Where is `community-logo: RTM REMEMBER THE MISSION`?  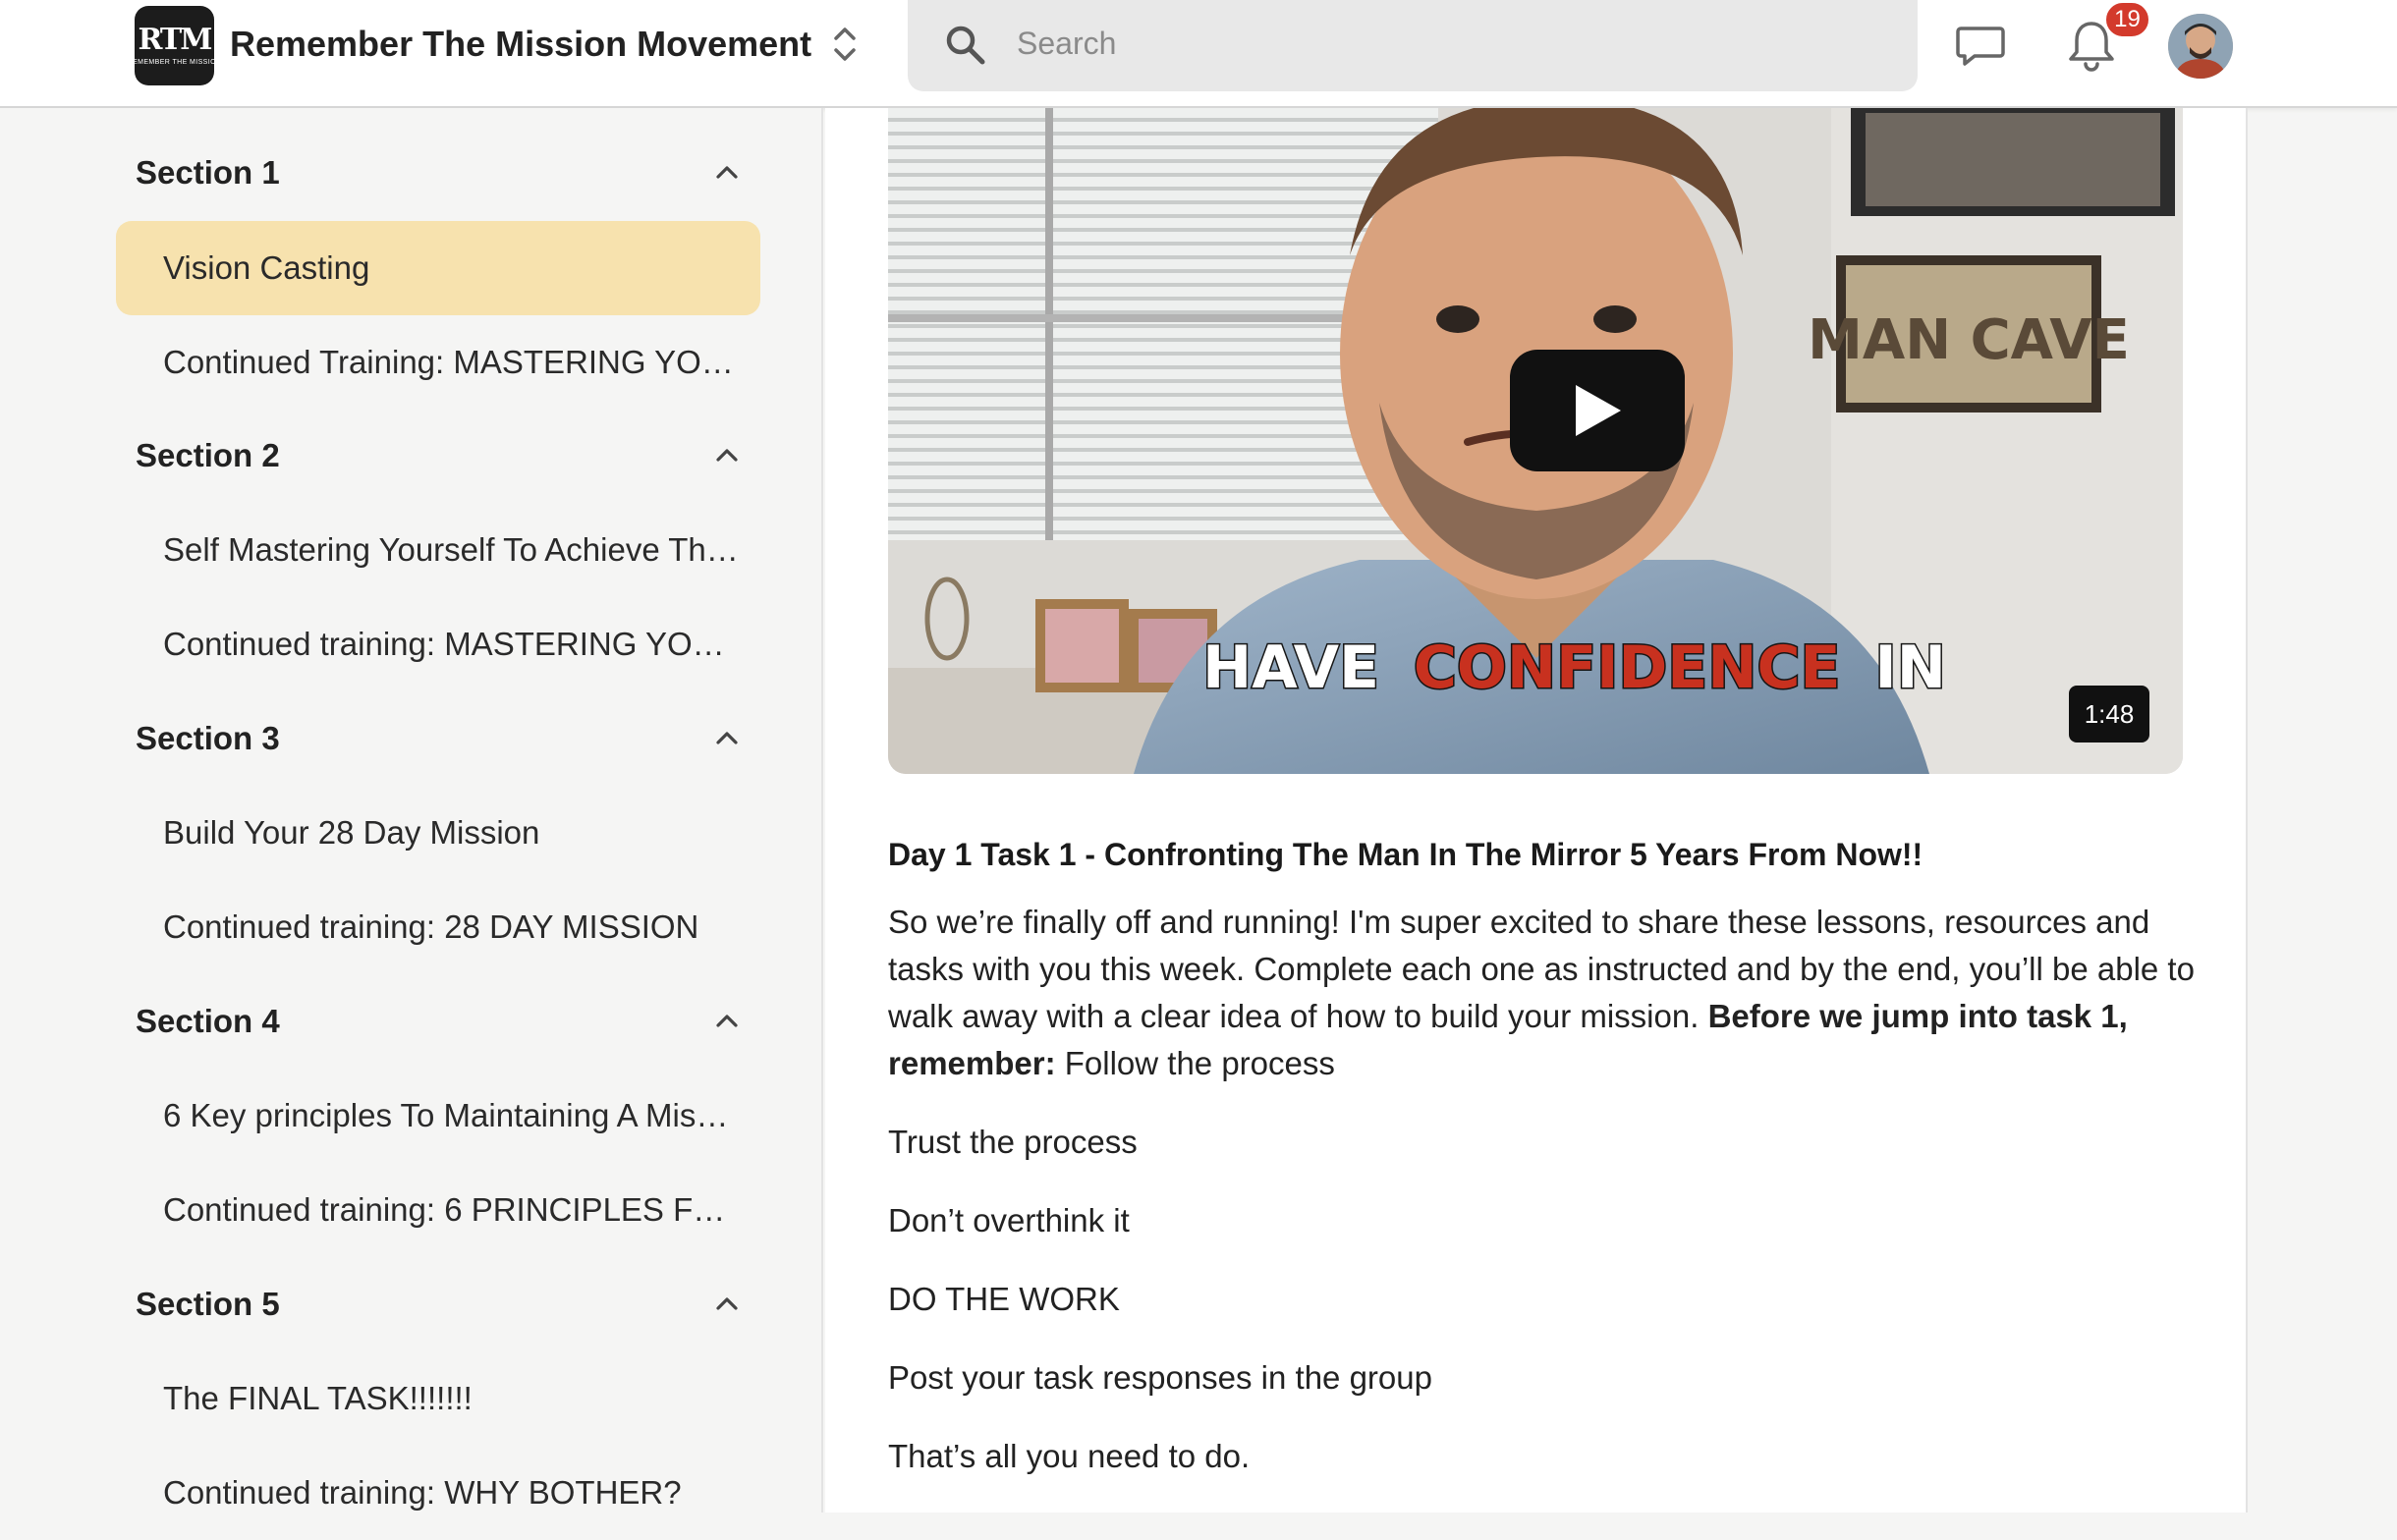 community-logo: RTM REMEMBER THE MISSION is located at coordinates (174, 45).